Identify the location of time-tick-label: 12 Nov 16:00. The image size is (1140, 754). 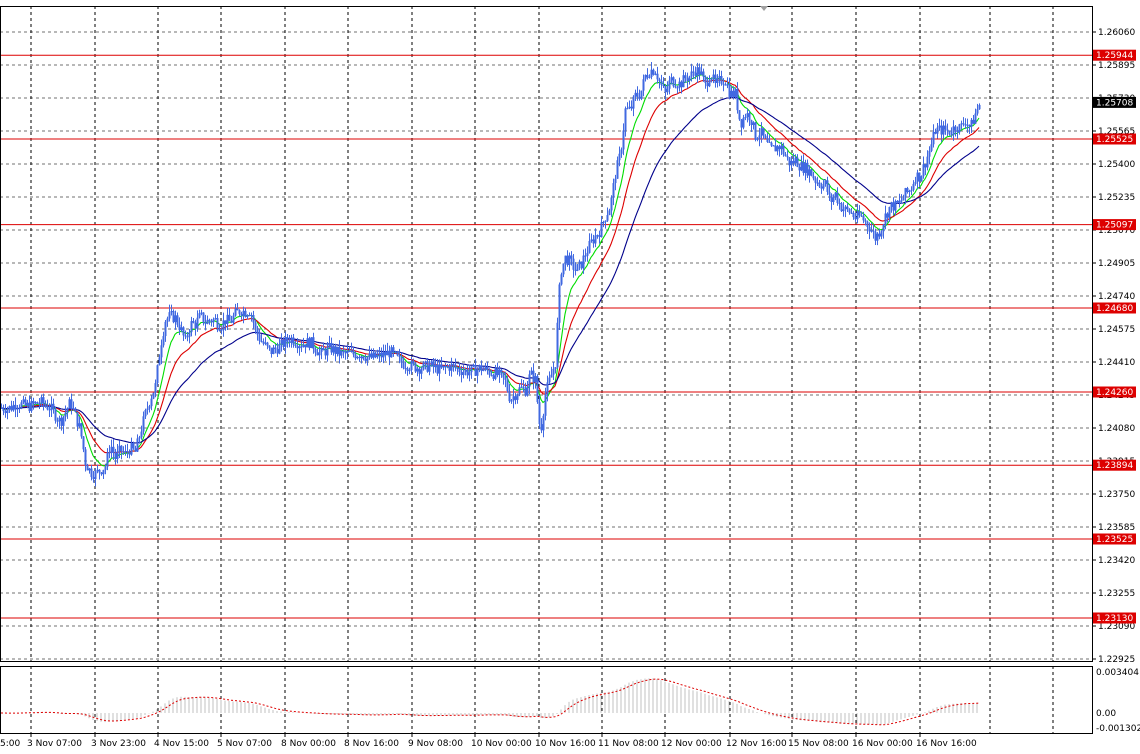
(756, 744).